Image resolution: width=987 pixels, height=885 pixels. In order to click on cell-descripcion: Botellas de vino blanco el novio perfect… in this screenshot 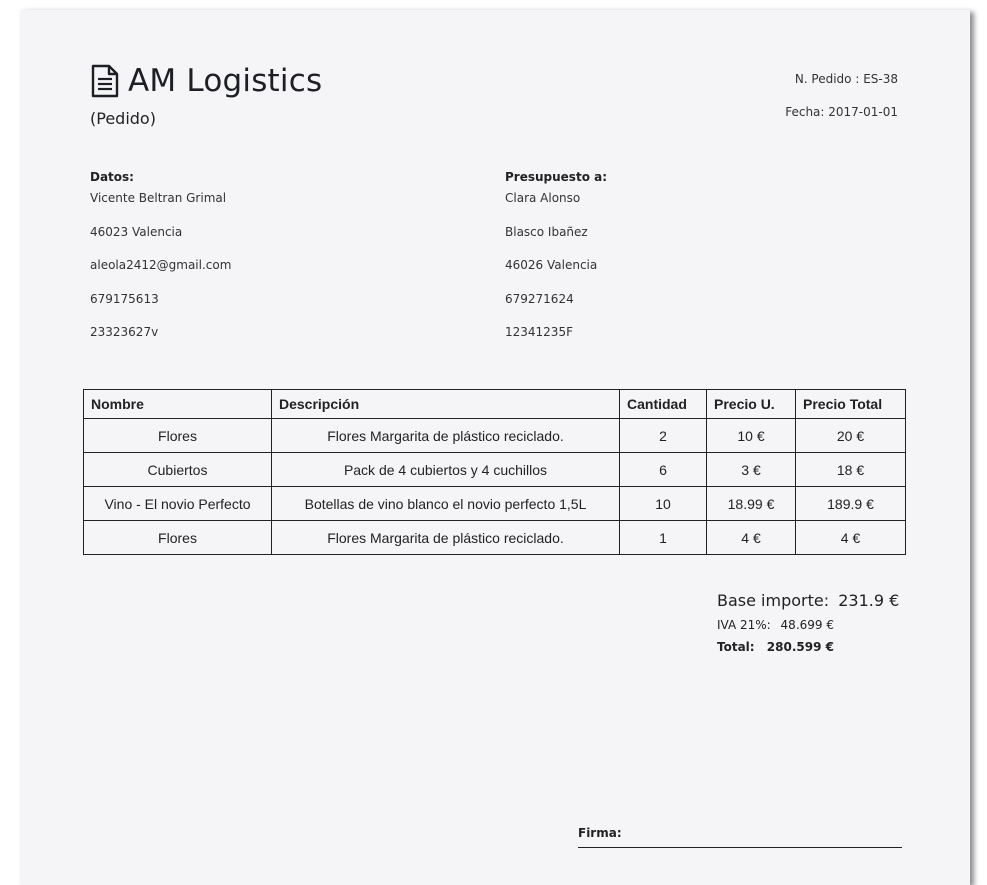, I will do `click(445, 503)`.